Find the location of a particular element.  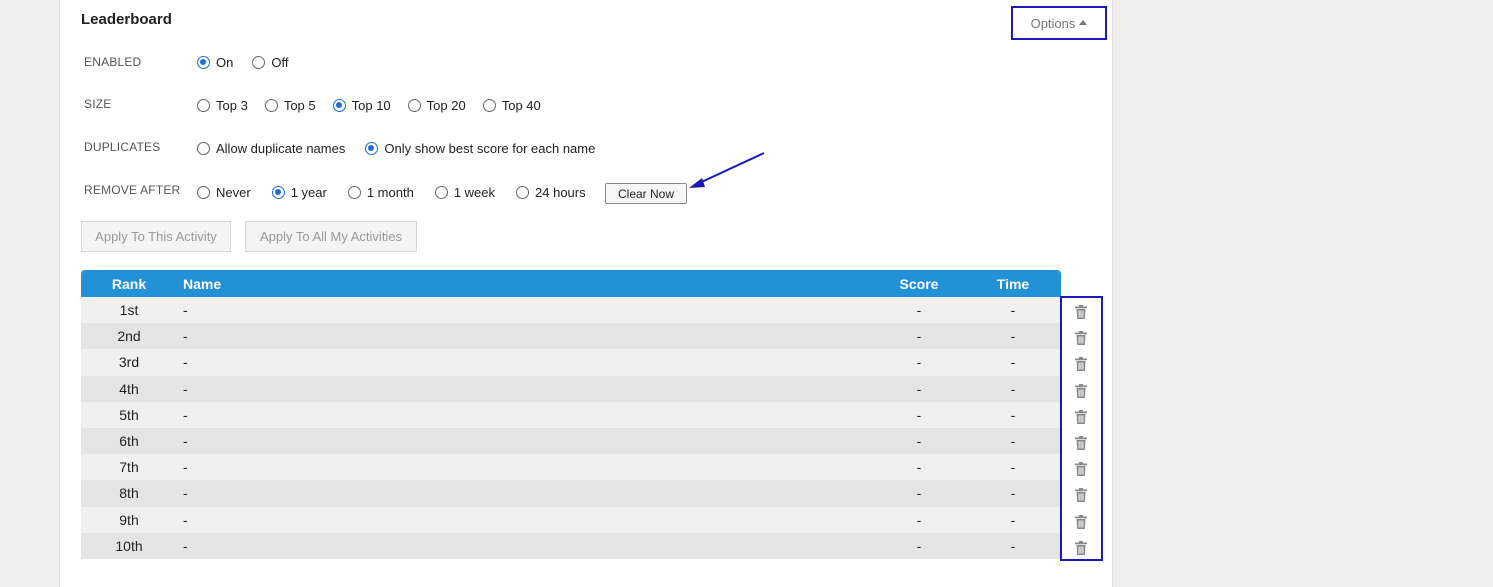

clear-now-button: Clear Now is located at coordinates (646, 193).